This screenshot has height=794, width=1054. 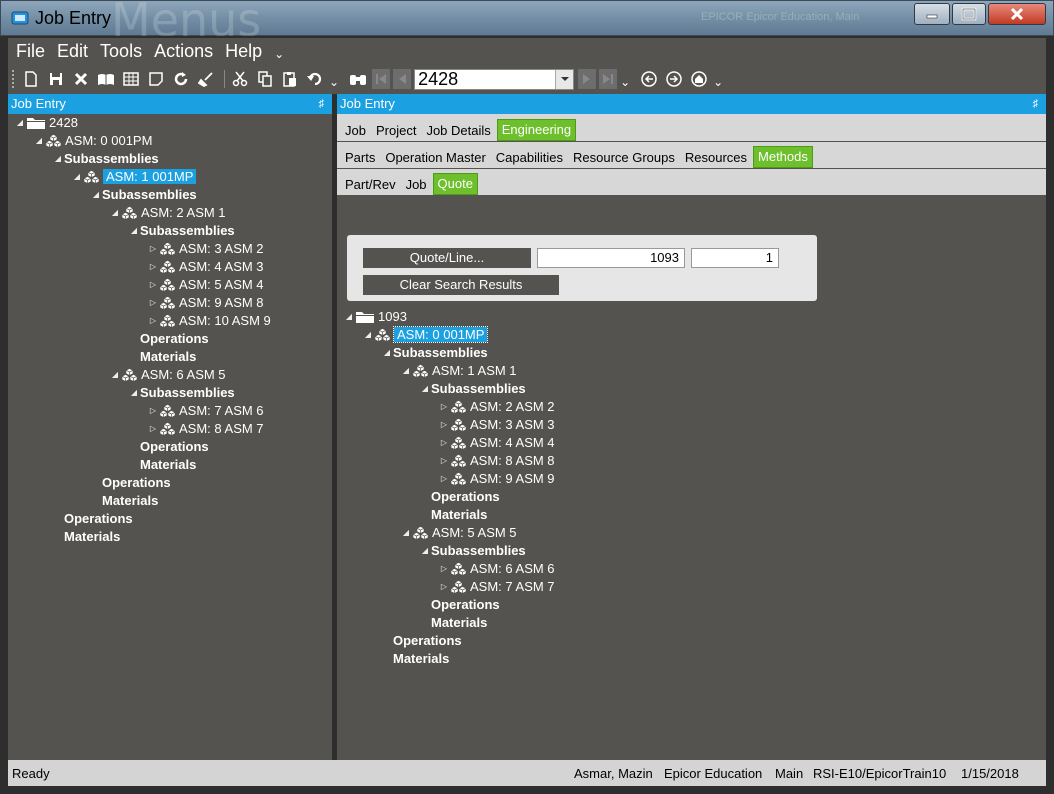 I want to click on tree-node-assembly: ▷ ASM: 2 ASM 2, so click(x=496, y=406).